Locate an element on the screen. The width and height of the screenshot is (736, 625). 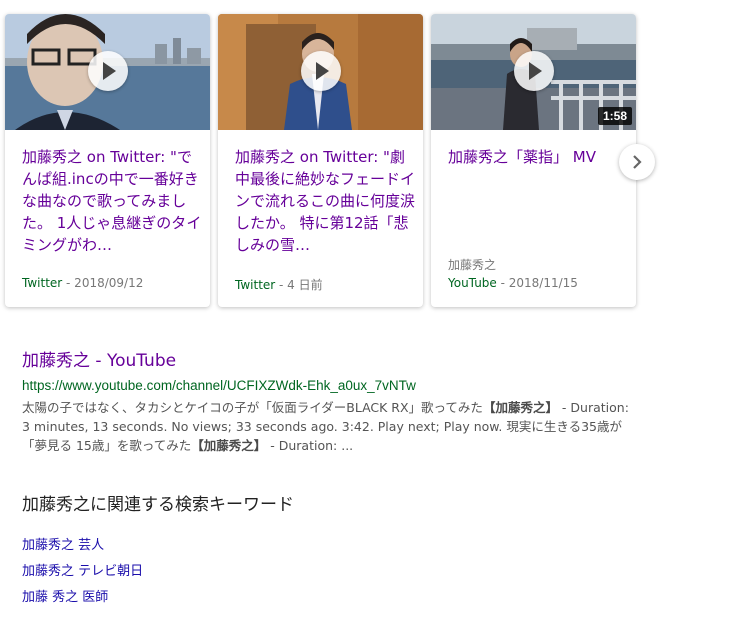
related-search-item: 加藤秀之 芸人 is located at coordinates (82, 546).